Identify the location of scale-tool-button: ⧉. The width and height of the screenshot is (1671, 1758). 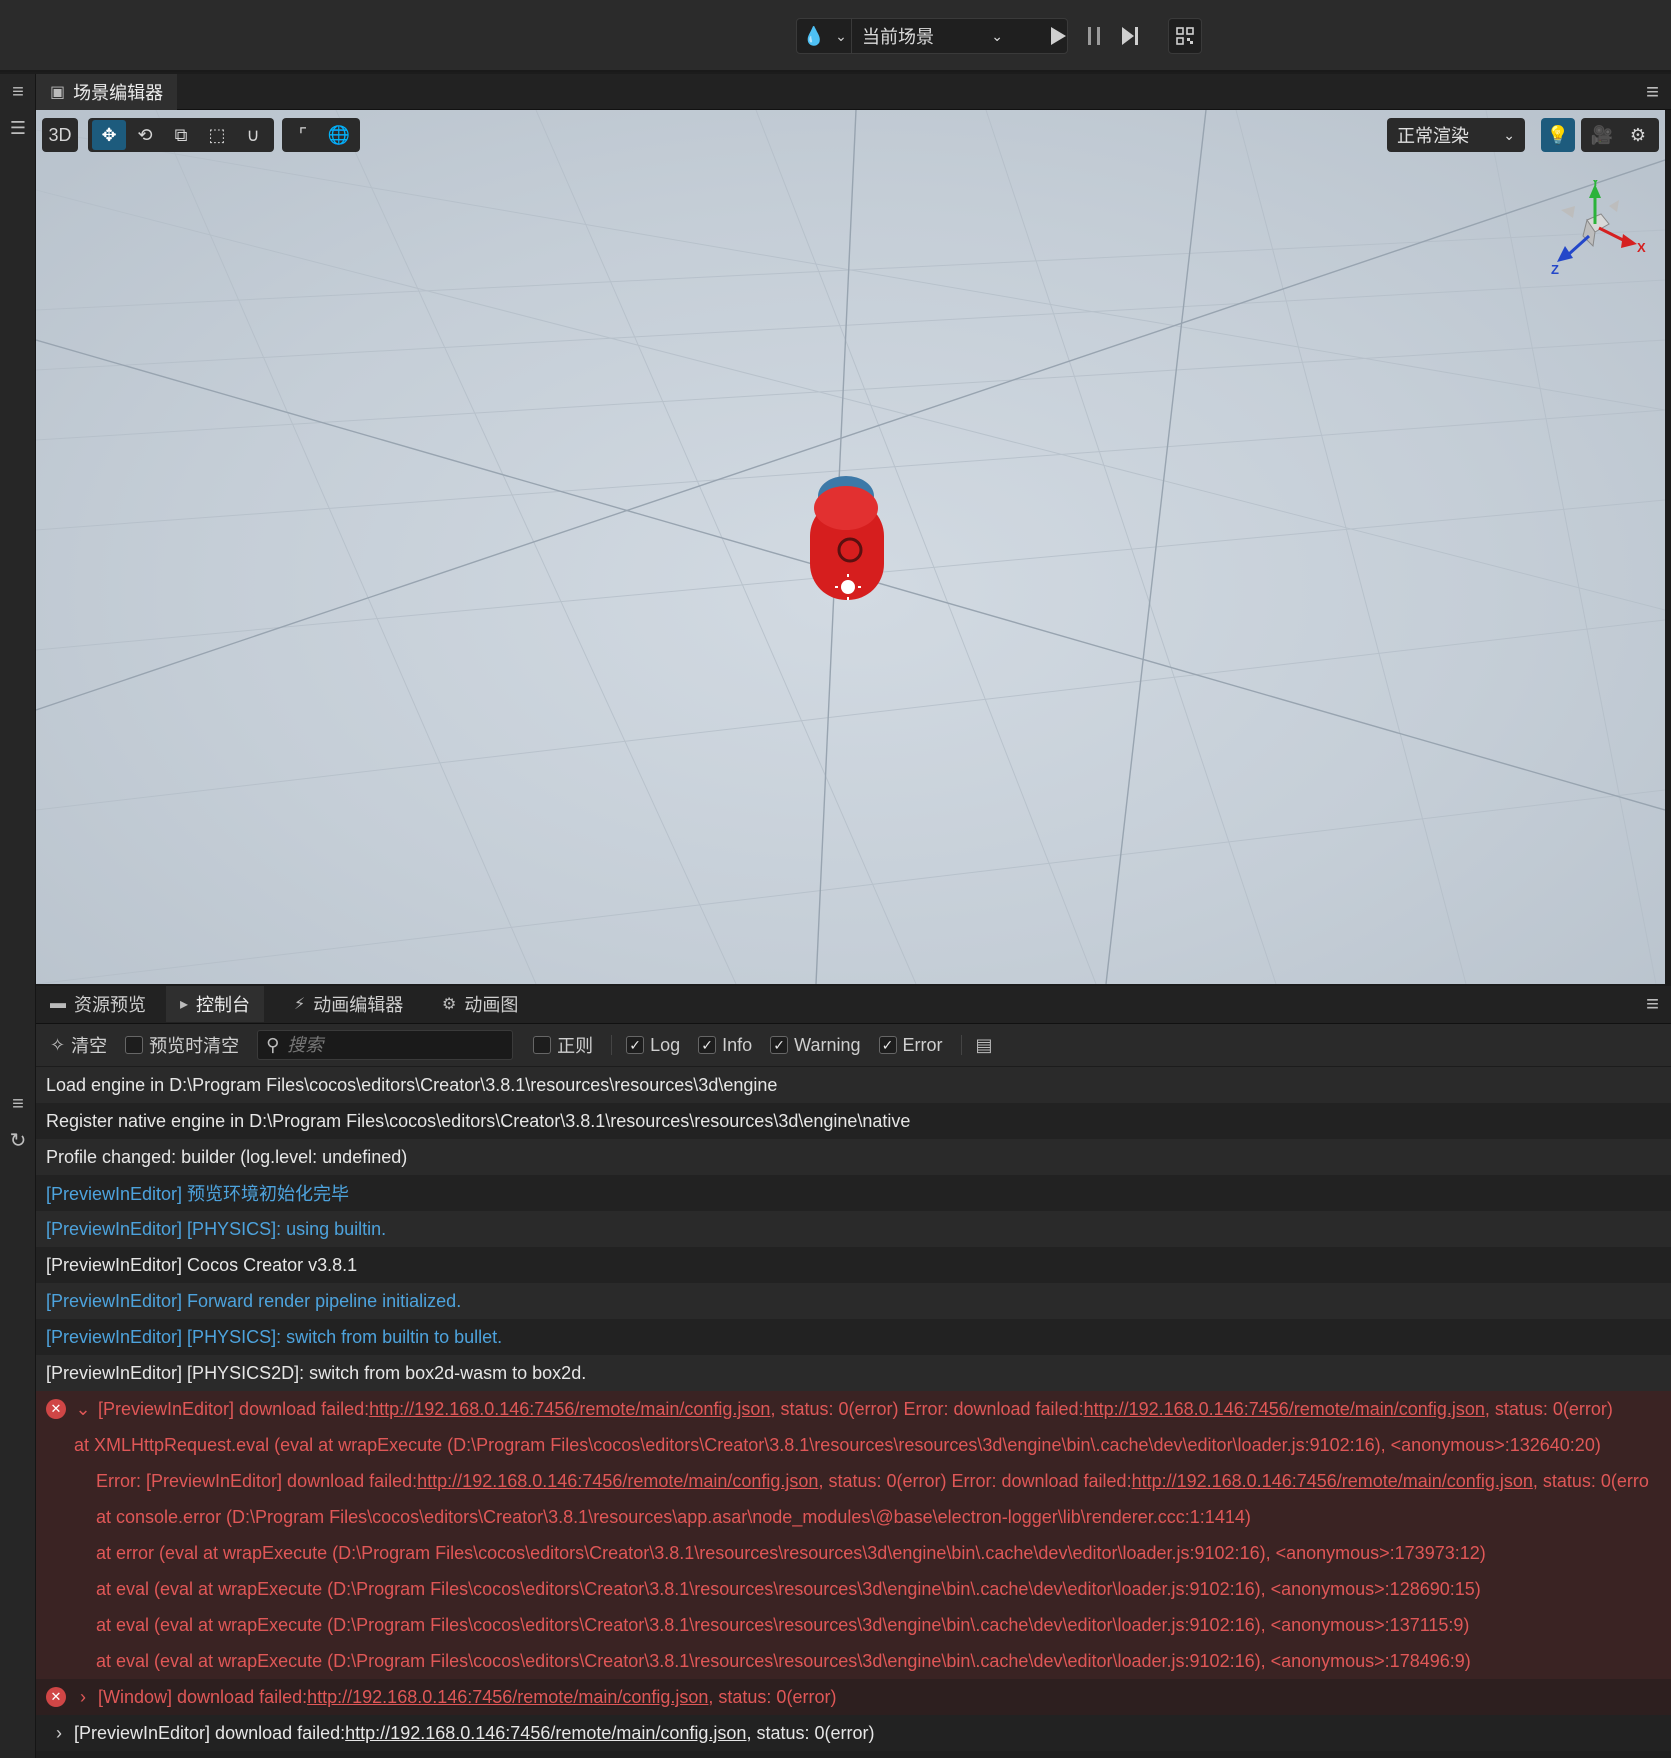
(181, 135).